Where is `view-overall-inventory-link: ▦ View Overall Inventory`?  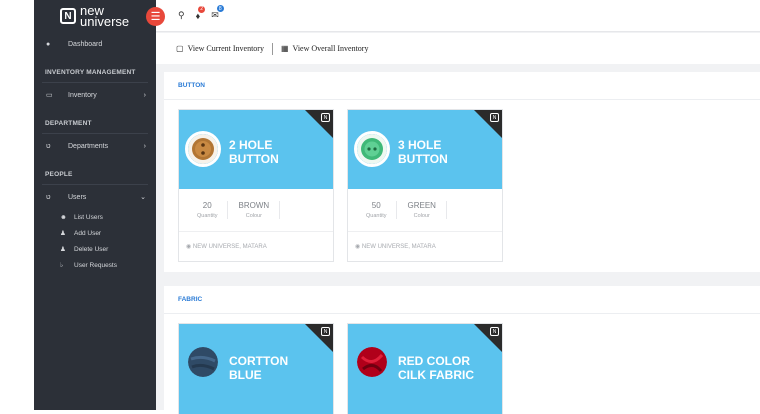
view-overall-inventory-link: ▦ View Overall Inventory is located at coordinates (325, 48).